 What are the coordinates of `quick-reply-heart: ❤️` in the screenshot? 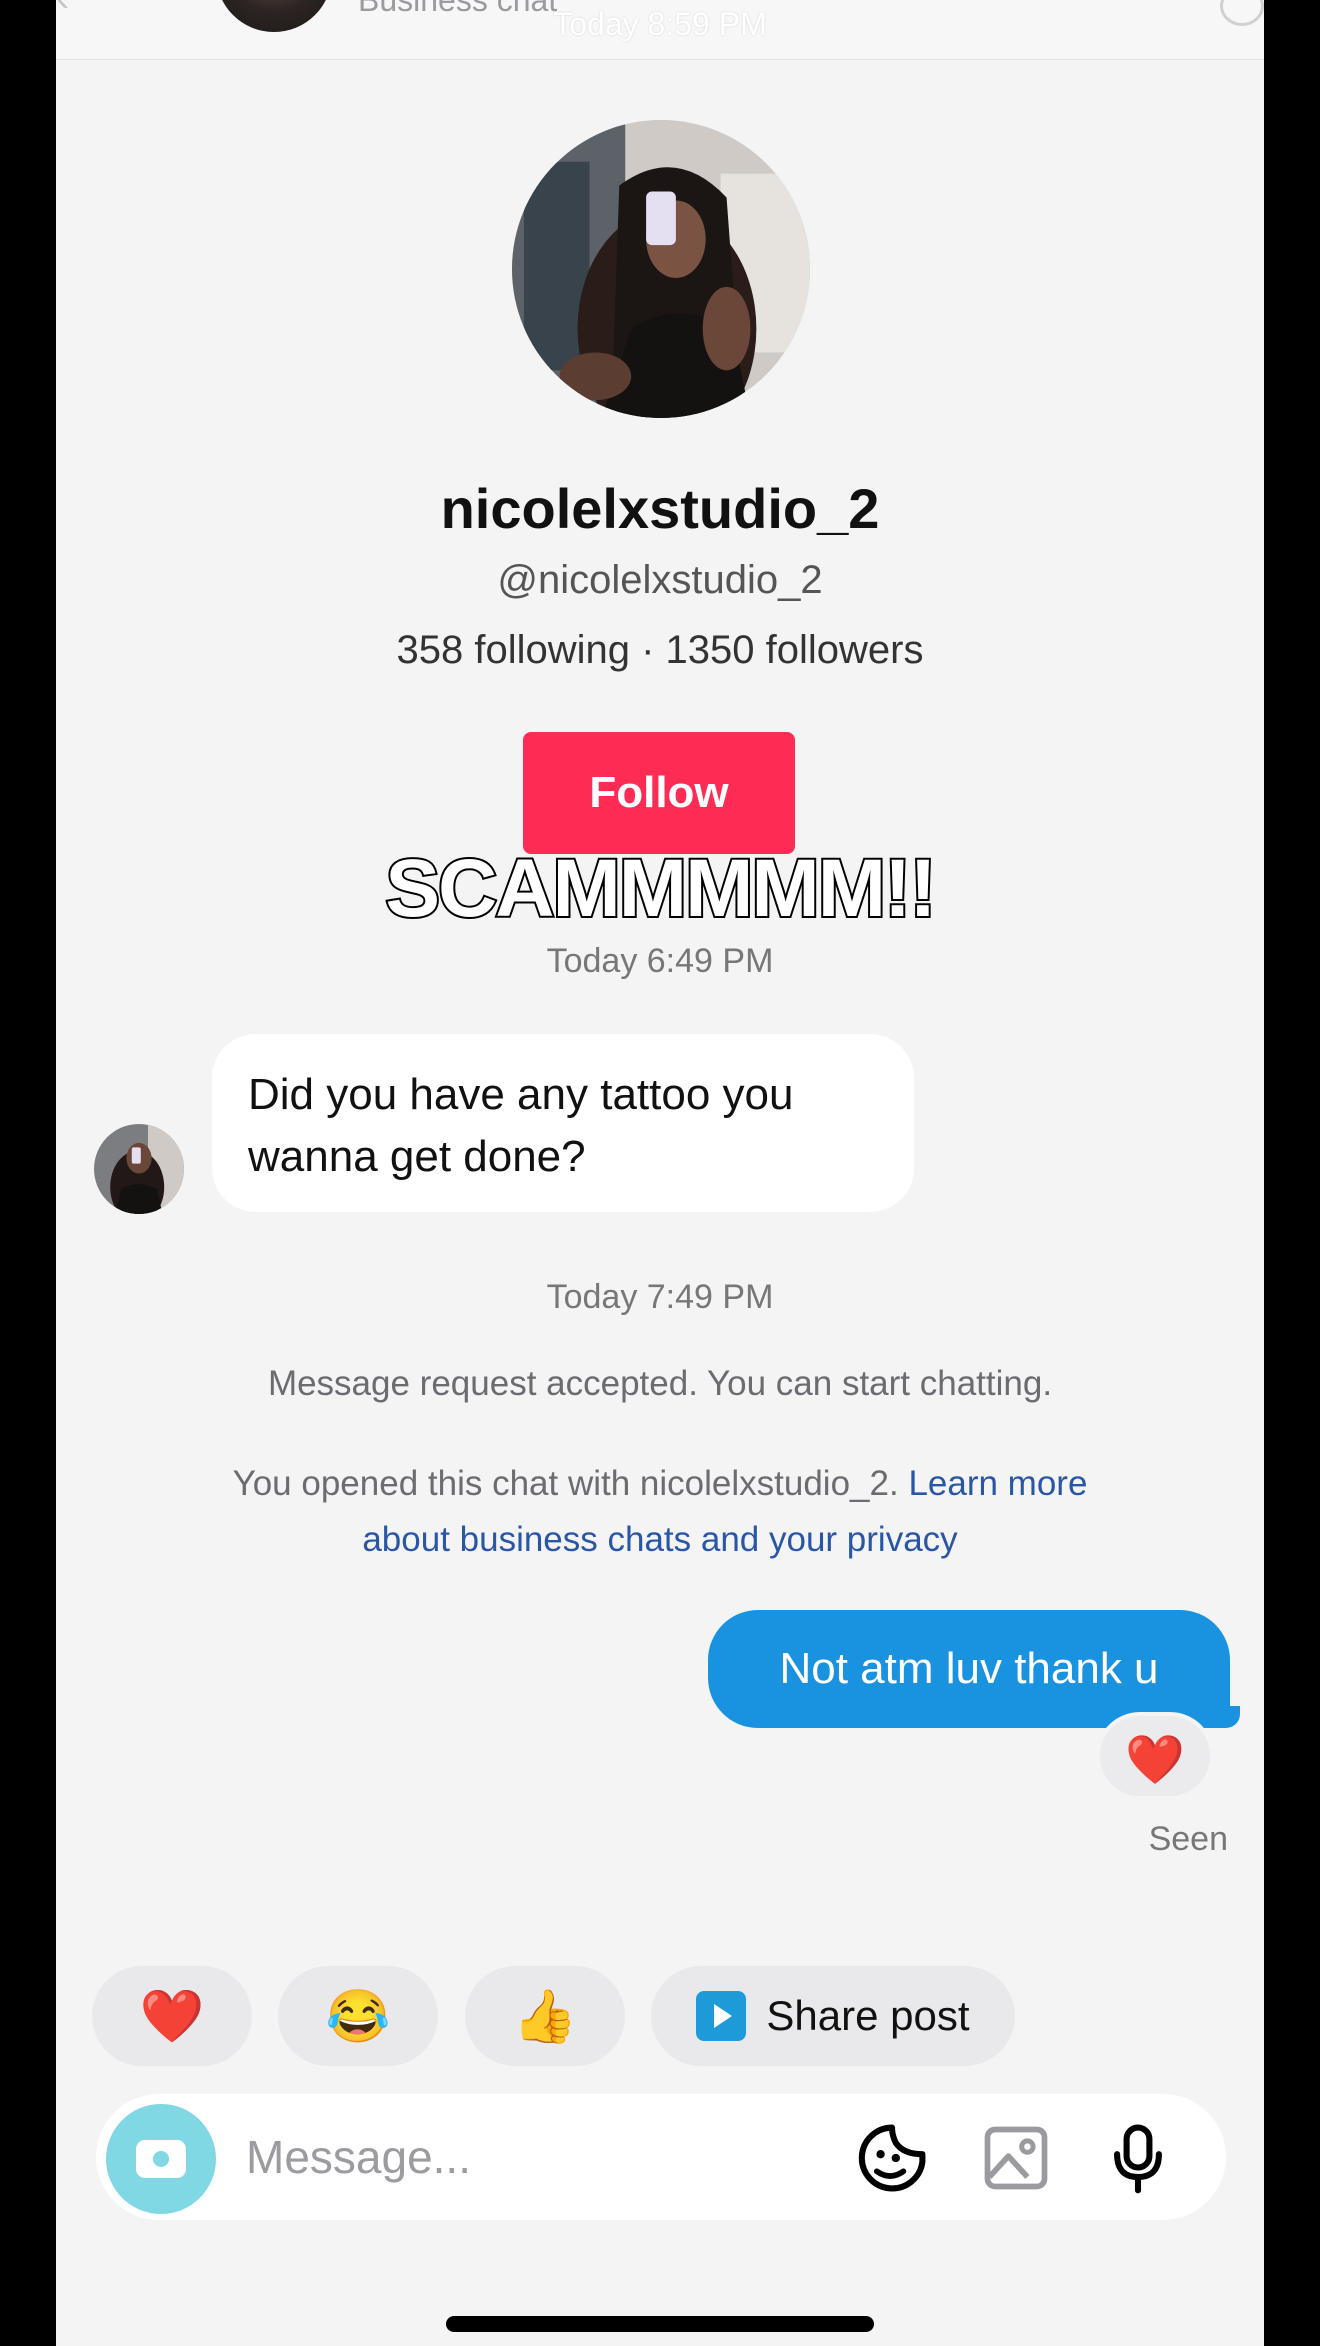 It's located at (172, 2016).